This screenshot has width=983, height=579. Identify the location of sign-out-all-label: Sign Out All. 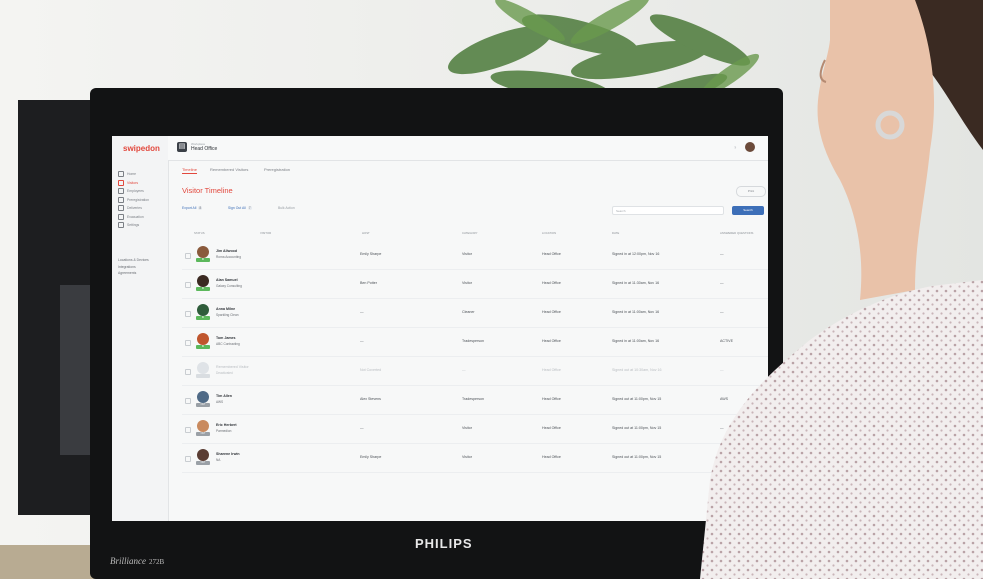
(237, 208).